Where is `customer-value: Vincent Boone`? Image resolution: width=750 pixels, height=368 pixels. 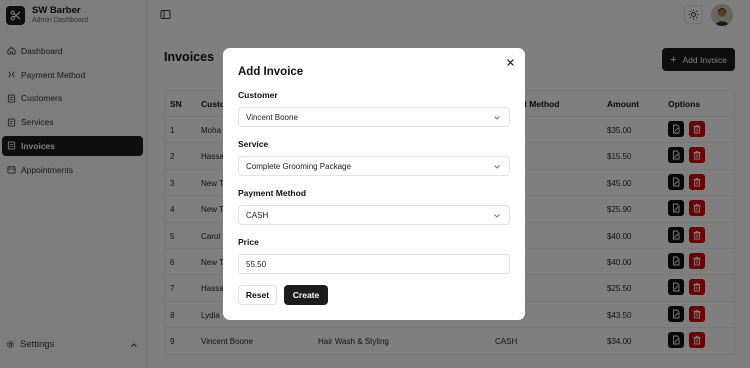
customer-value: Vincent Boone is located at coordinates (272, 117).